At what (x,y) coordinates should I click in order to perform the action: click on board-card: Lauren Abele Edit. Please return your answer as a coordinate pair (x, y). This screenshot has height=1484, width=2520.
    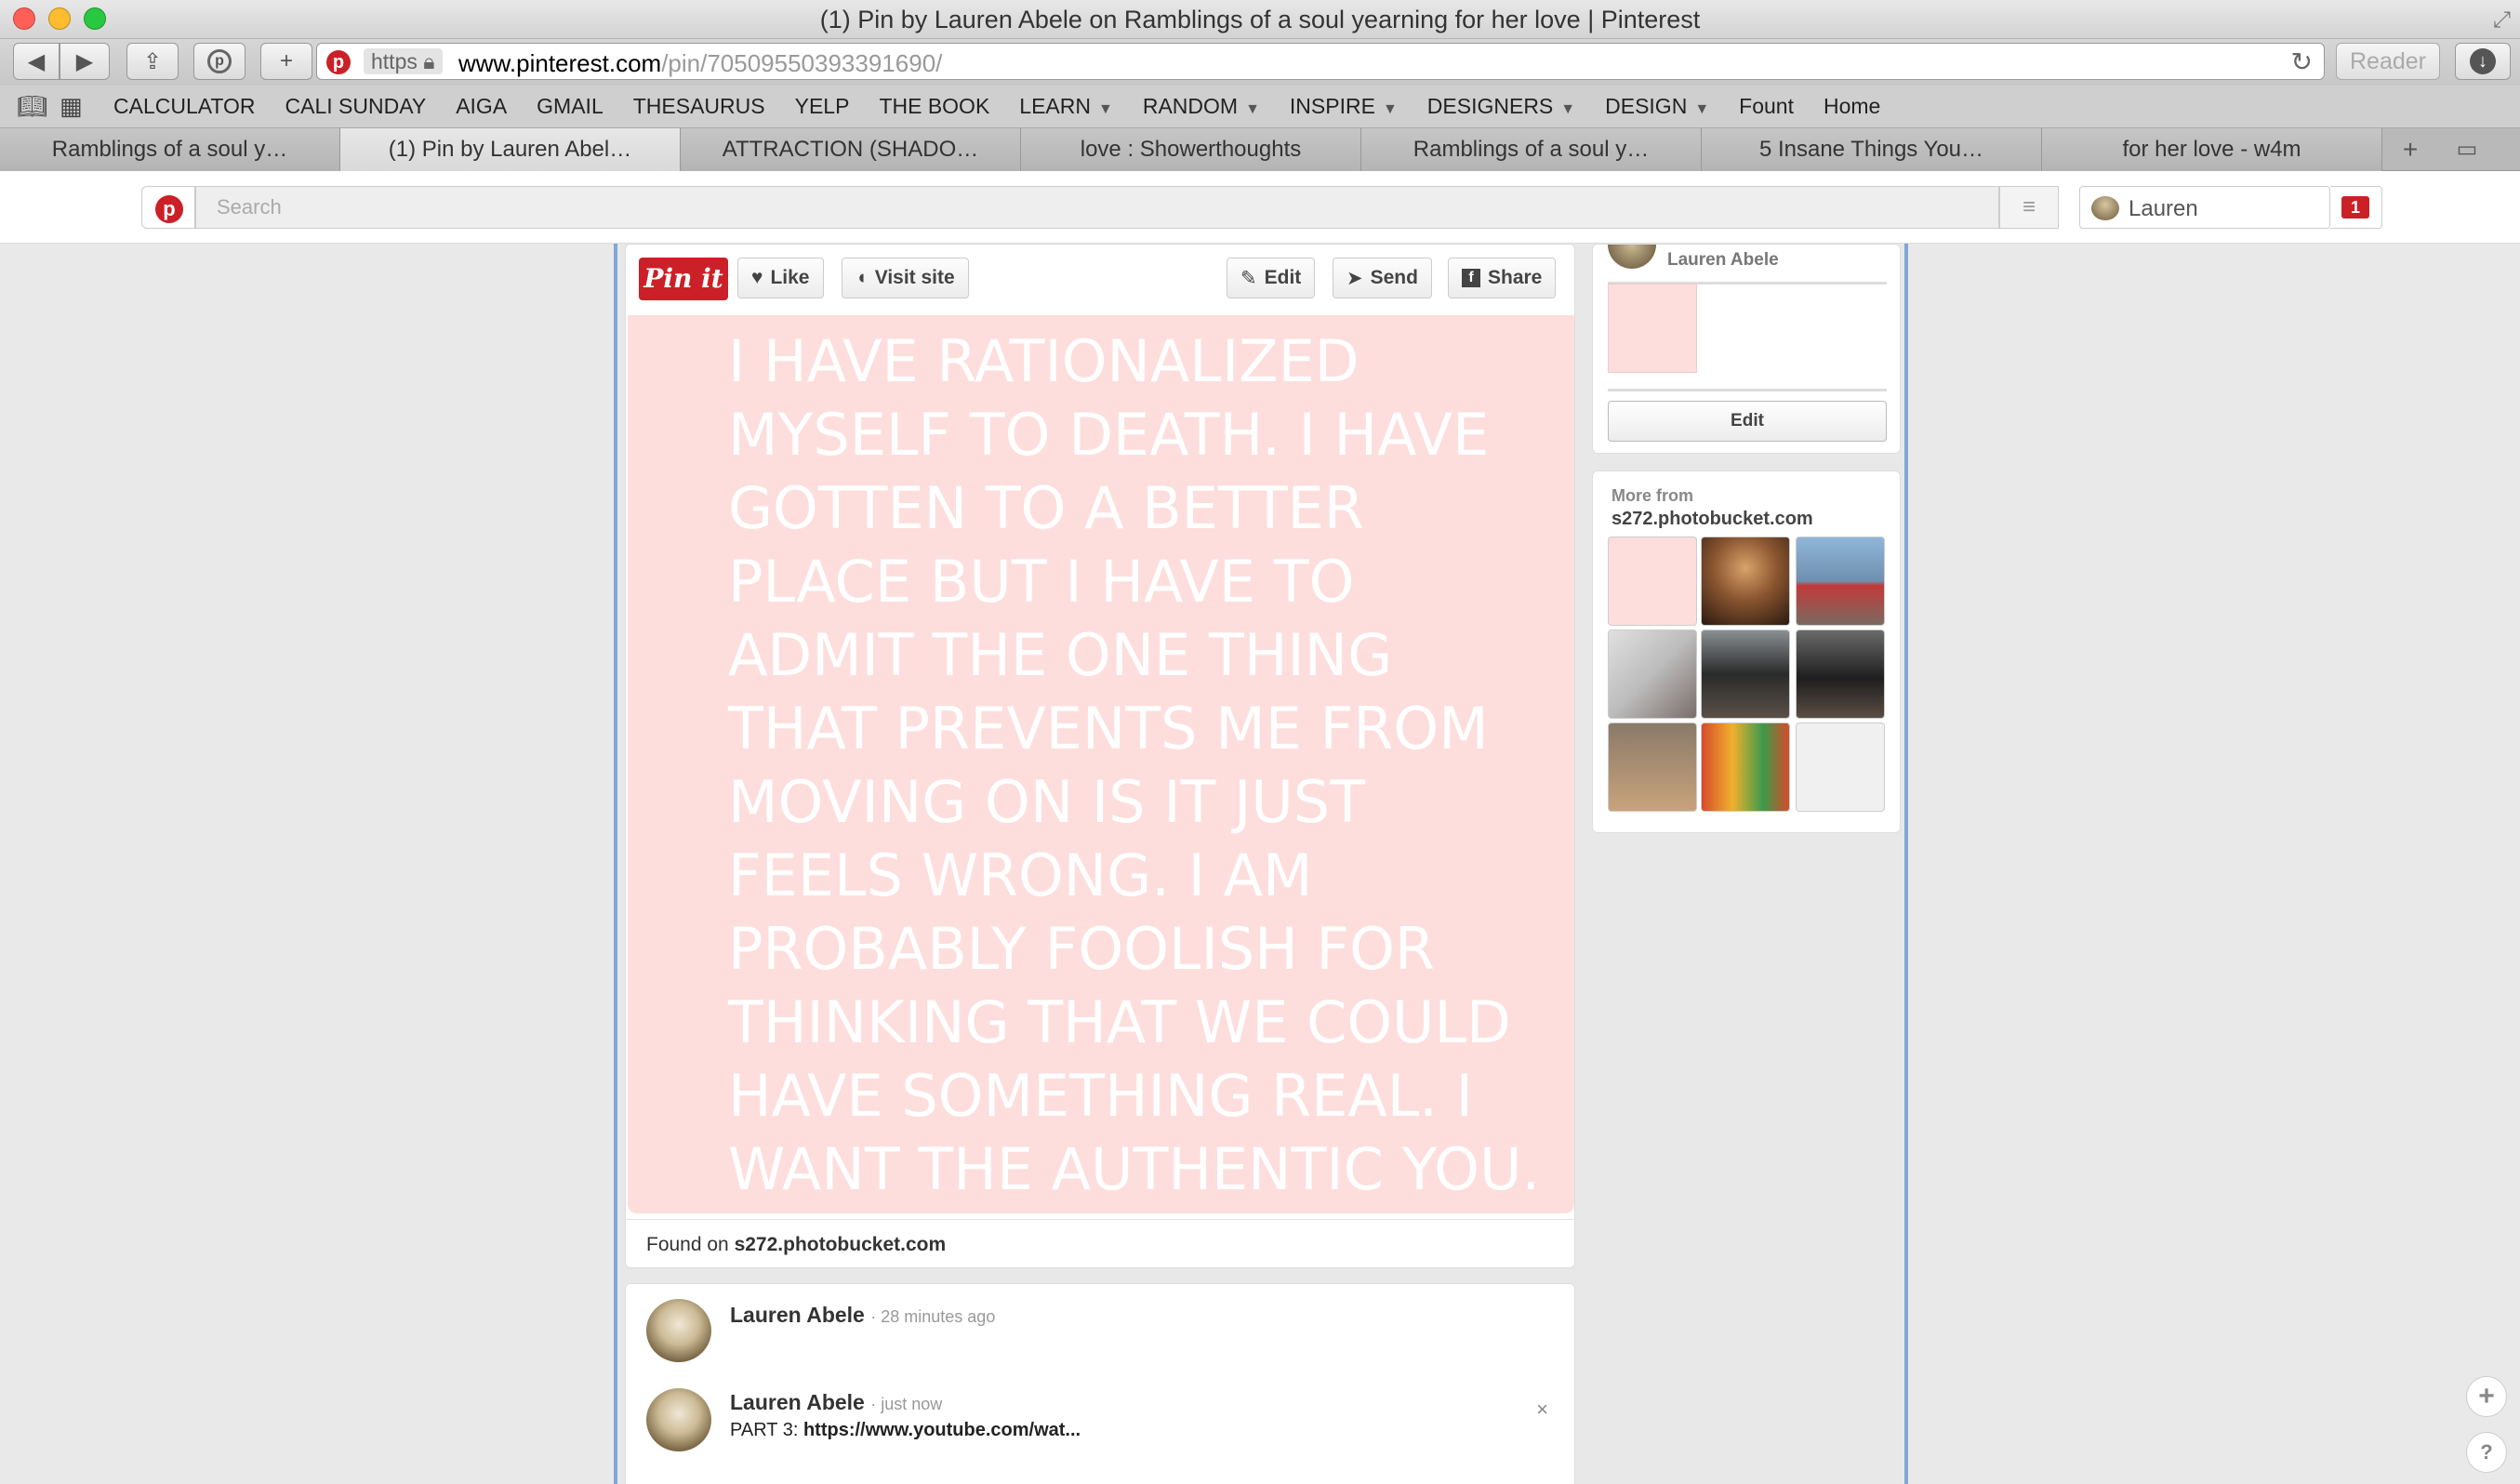
    Looking at the image, I should click on (1746, 349).